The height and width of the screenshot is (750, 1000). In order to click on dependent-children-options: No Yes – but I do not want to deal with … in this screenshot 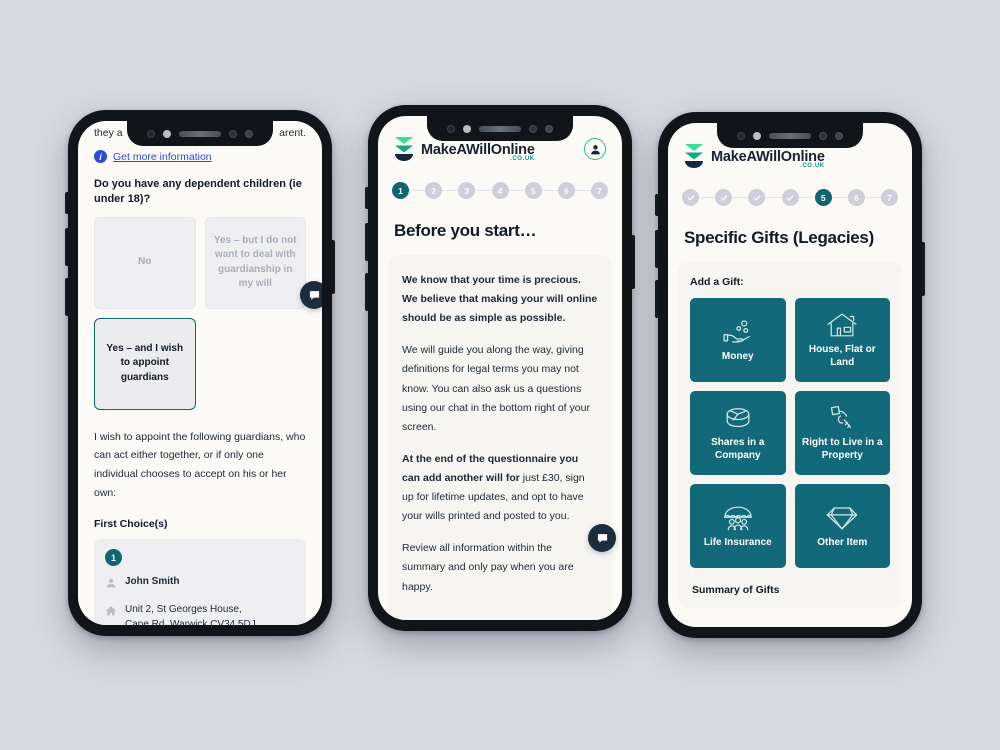, I will do `click(200, 313)`.